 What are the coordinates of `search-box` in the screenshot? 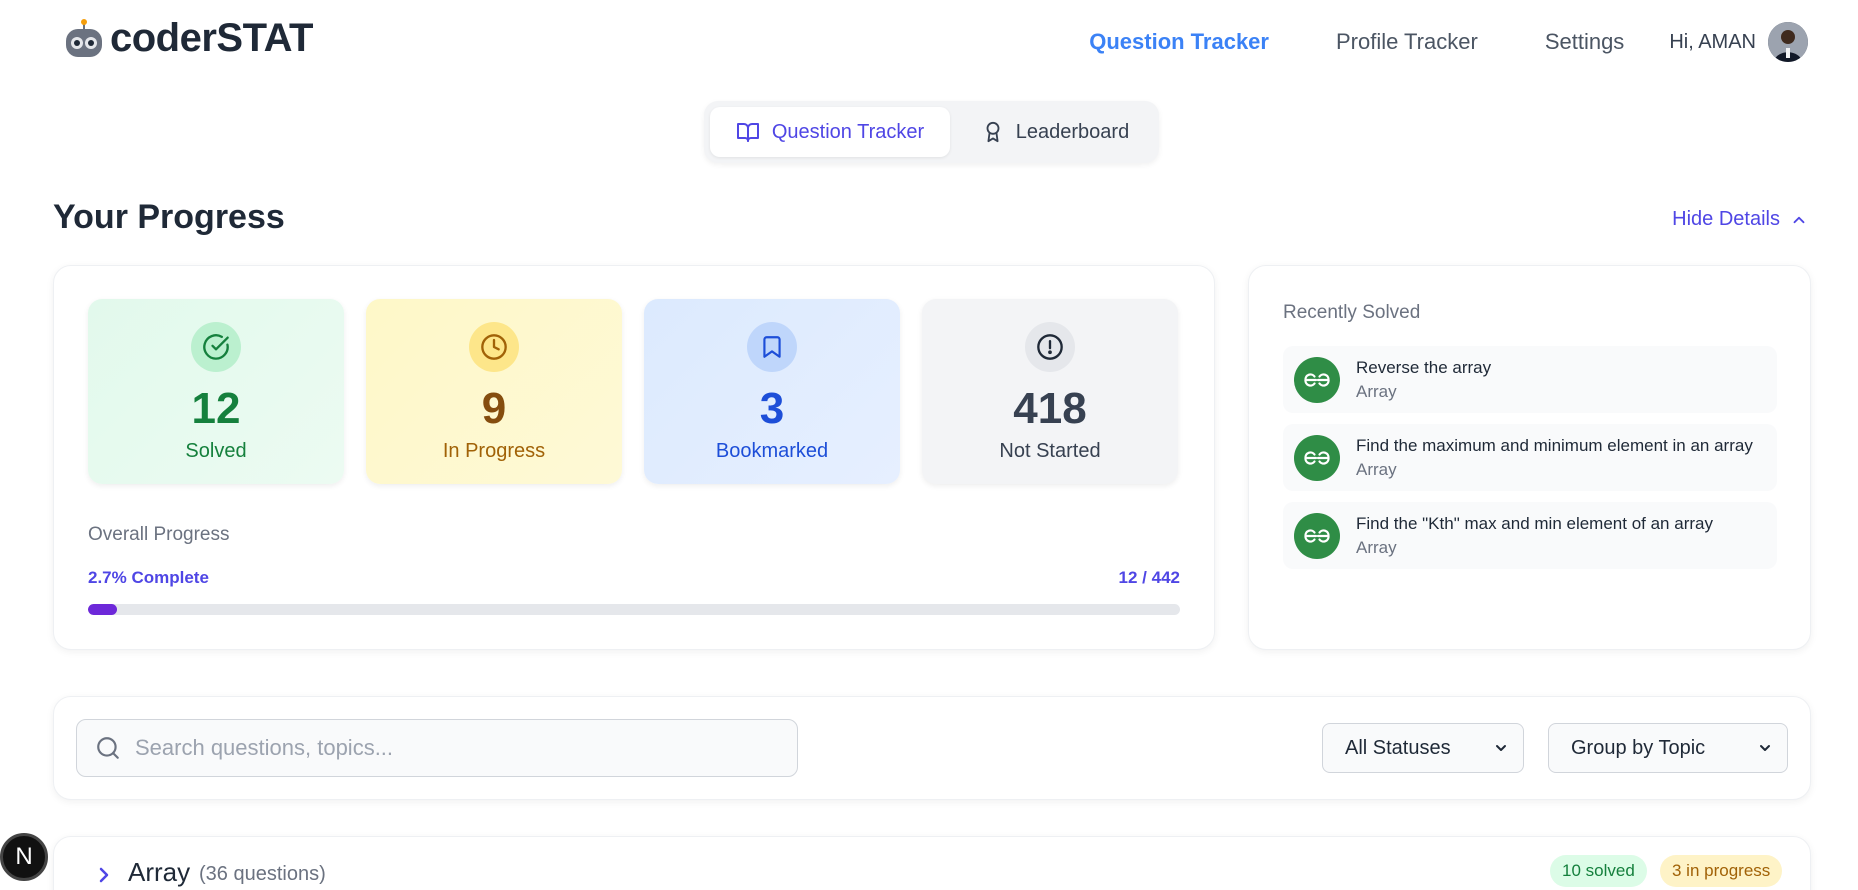 It's located at (437, 748).